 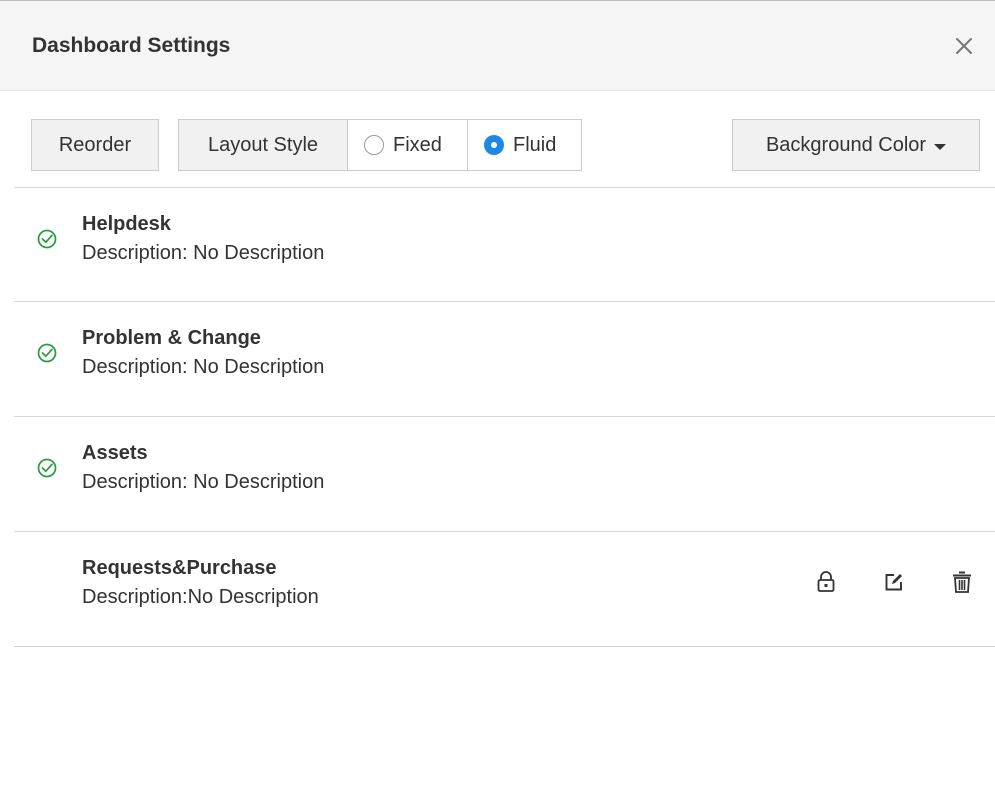 I want to click on layout-style-label: Layout Style, so click(x=263, y=145).